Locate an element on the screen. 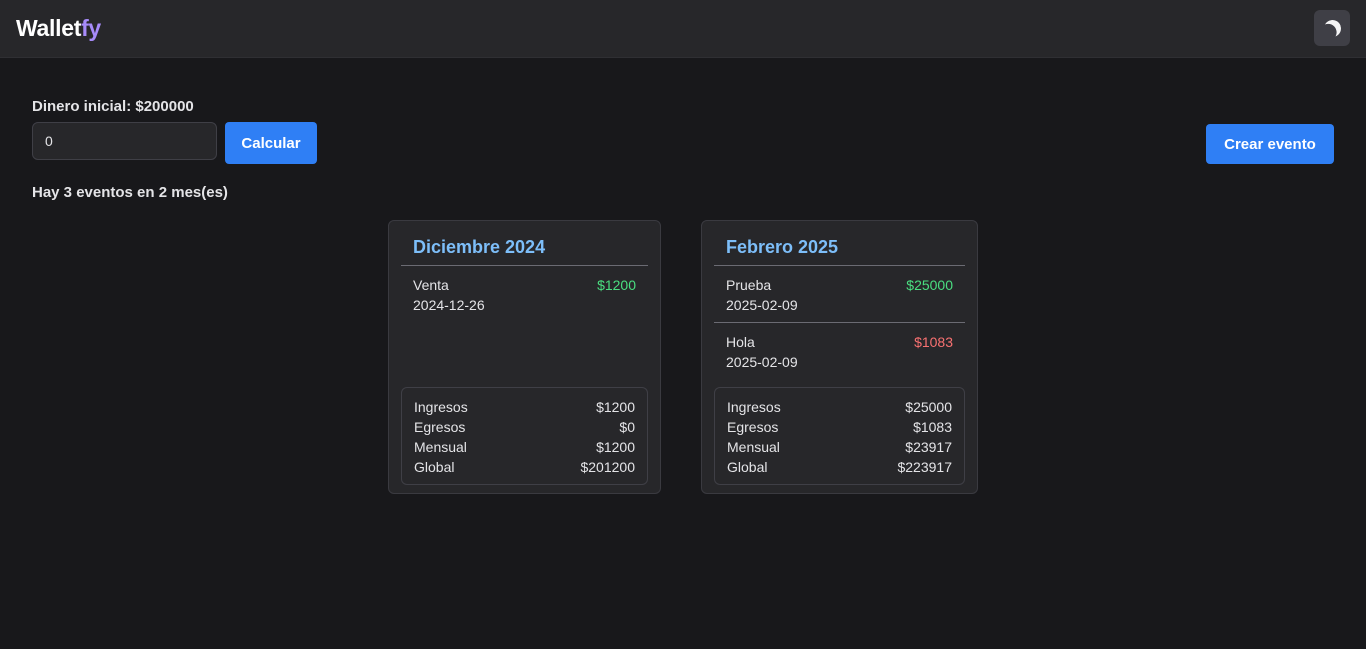 This screenshot has height=649, width=1366. event-amount: $1083 is located at coordinates (933, 342).